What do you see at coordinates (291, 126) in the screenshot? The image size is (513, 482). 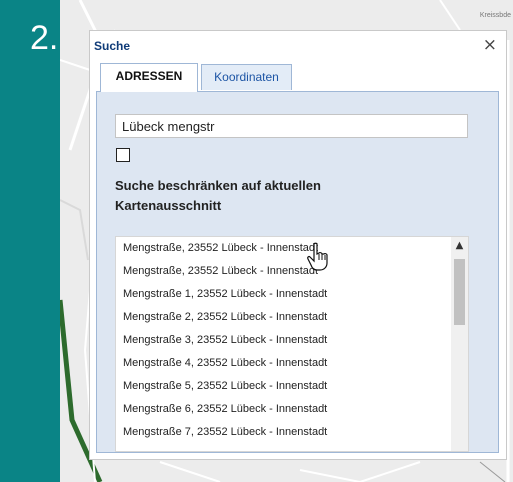 I see `search-input` at bounding box center [291, 126].